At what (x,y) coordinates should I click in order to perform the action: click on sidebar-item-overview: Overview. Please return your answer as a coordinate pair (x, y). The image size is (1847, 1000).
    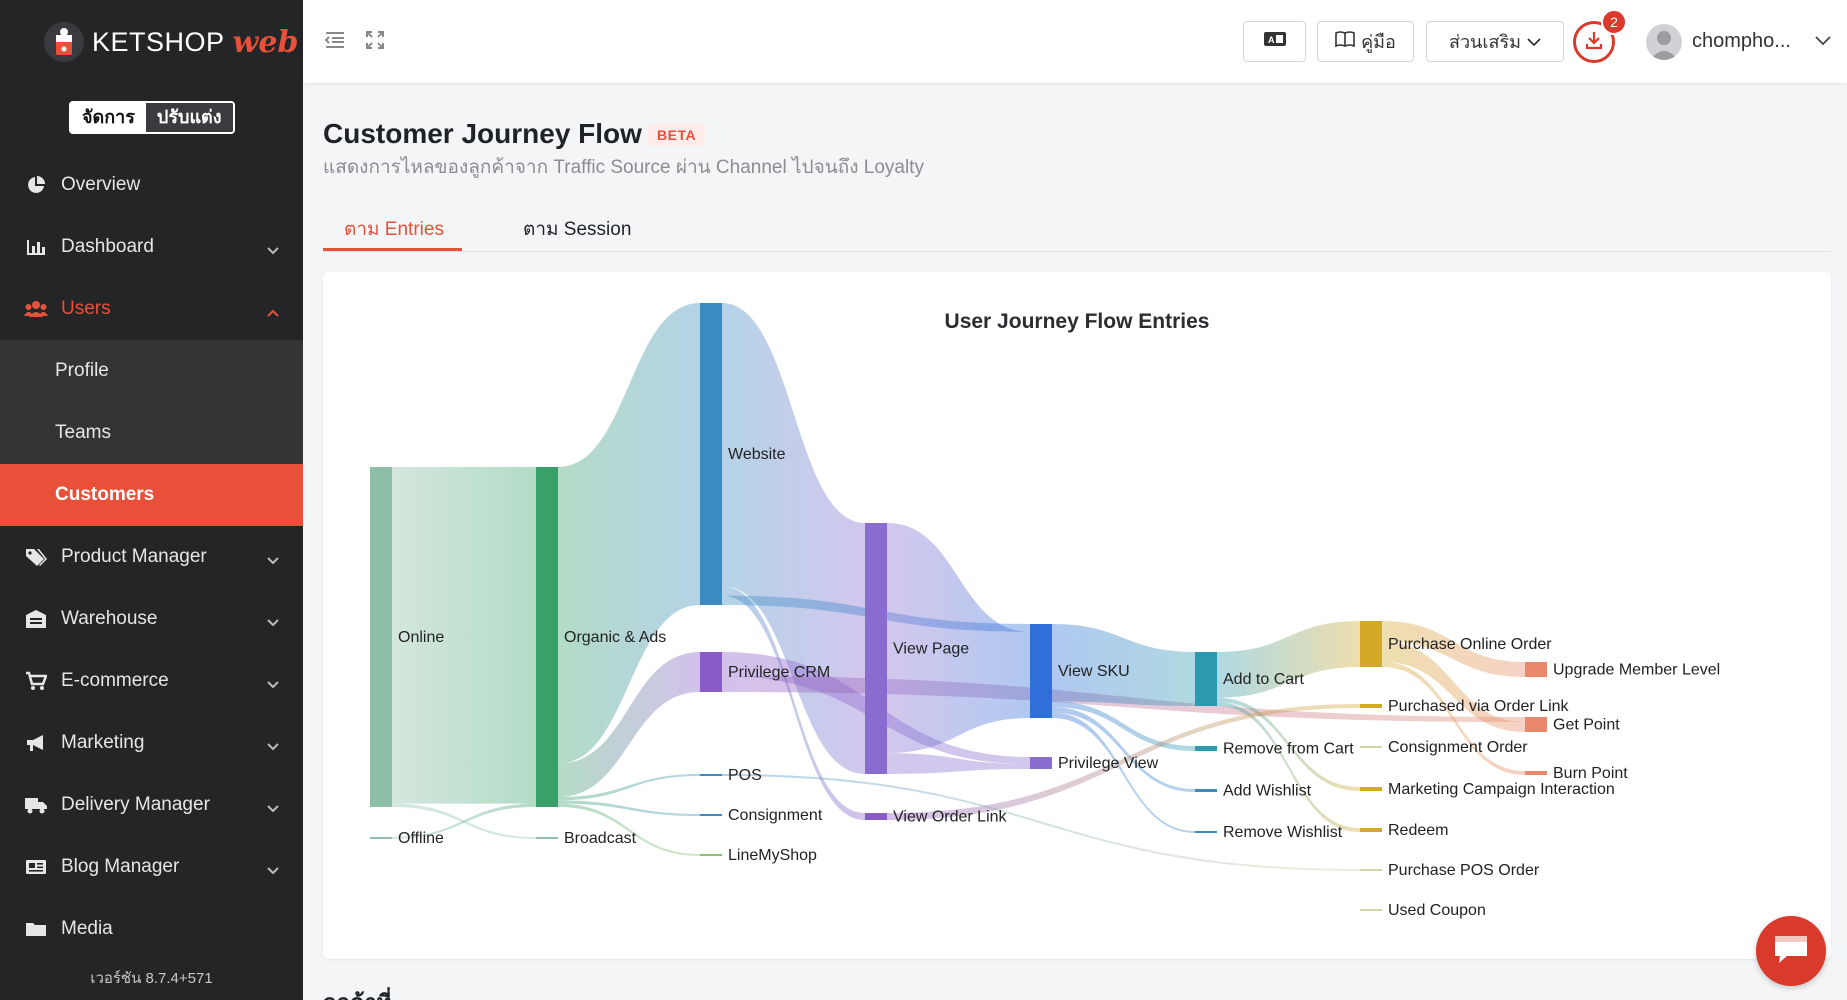
    Looking at the image, I should click on (151, 185).